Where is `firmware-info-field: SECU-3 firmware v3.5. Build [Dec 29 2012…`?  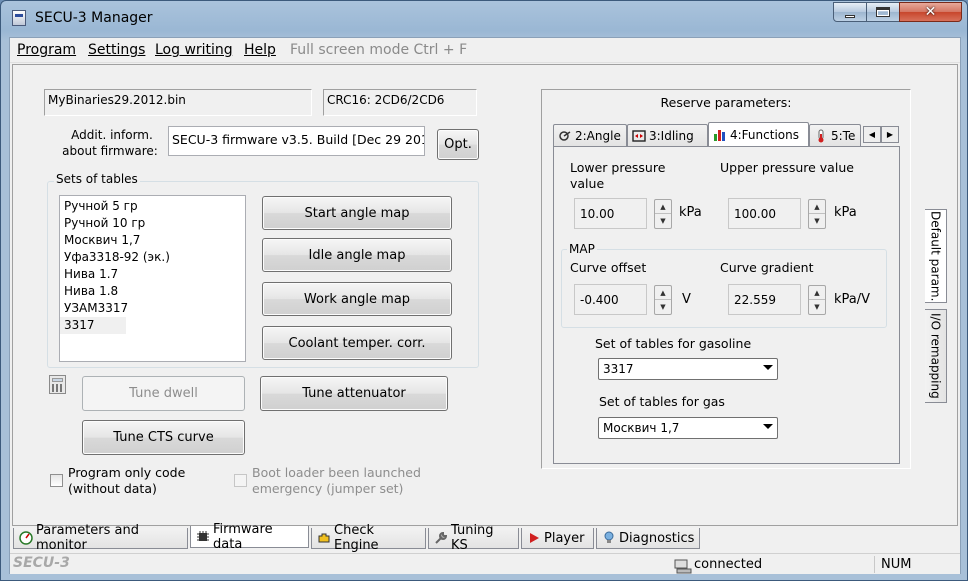 firmware-info-field: SECU-3 firmware v3.5. Build [Dec 29 2012… is located at coordinates (296, 141).